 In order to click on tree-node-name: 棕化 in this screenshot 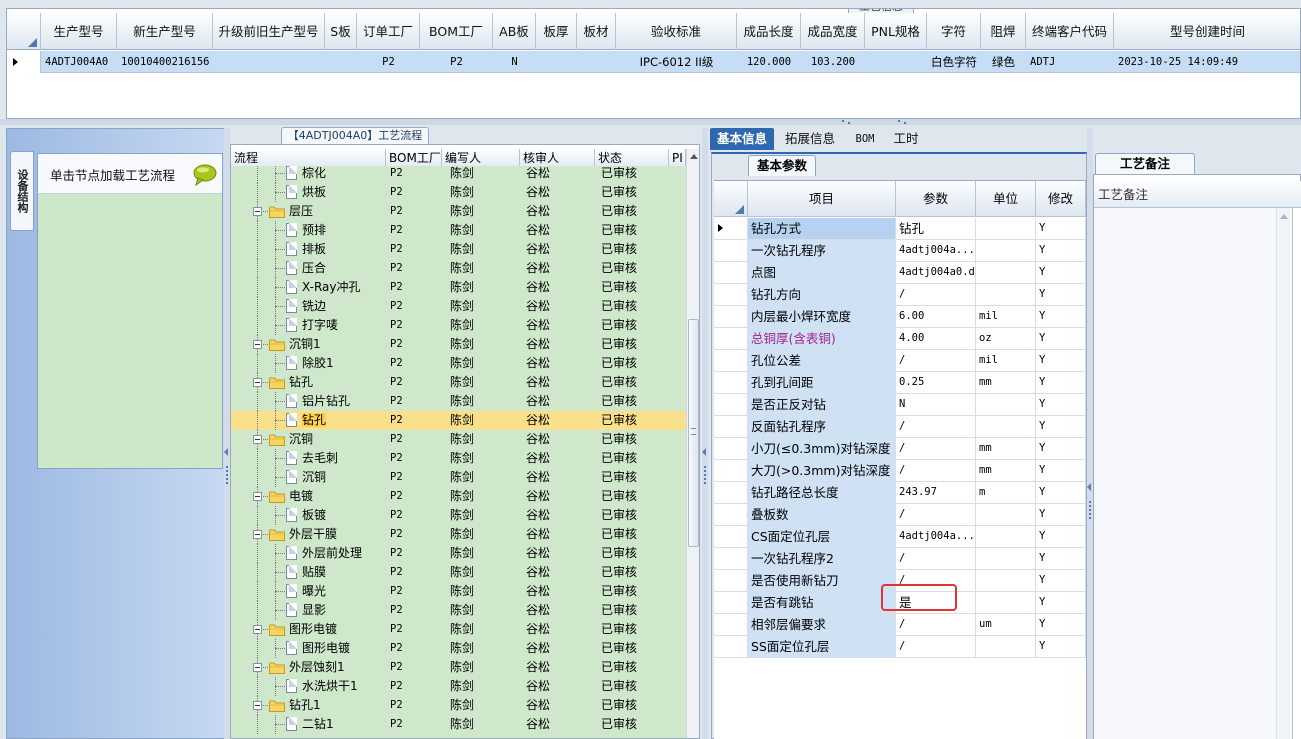, I will do `click(342, 174)`.